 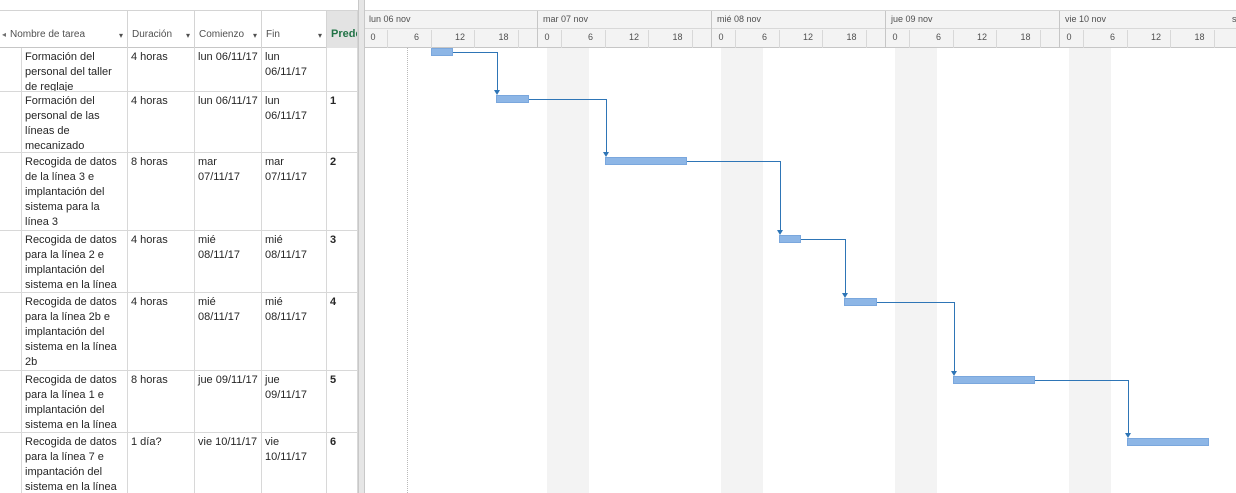 I want to click on column-header-predecessors: Prede, so click(x=342, y=29).